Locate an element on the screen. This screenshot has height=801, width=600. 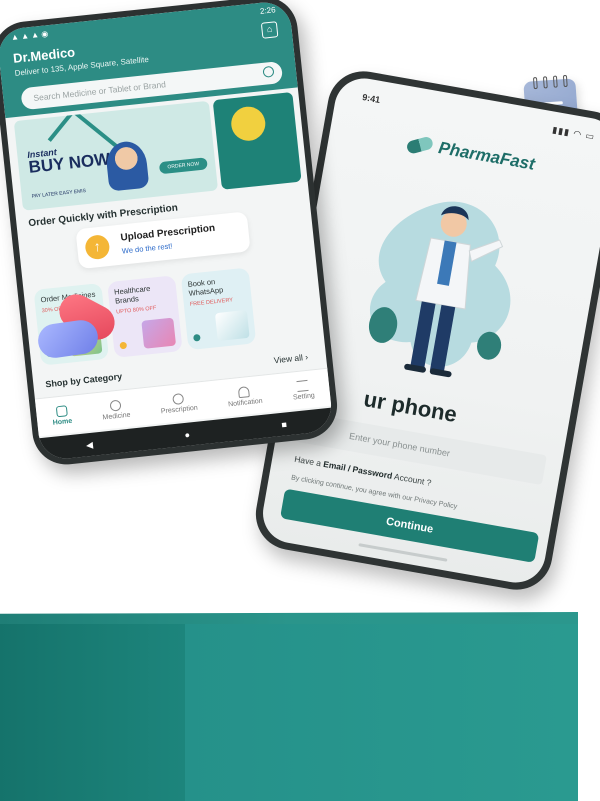
nav-prescription: Prescription is located at coordinates (178, 403).